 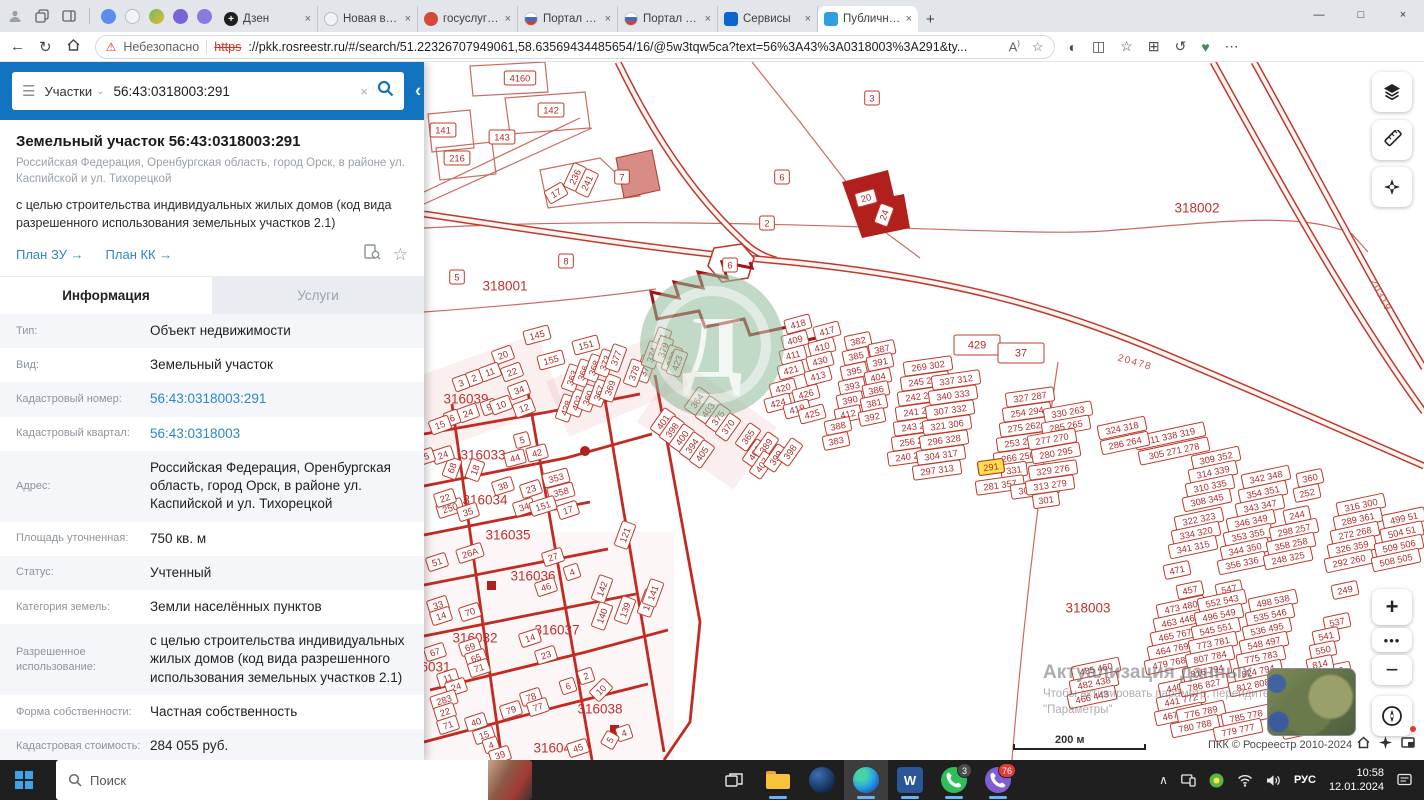 What do you see at coordinates (232, 91) in the screenshot?
I see `search-input` at bounding box center [232, 91].